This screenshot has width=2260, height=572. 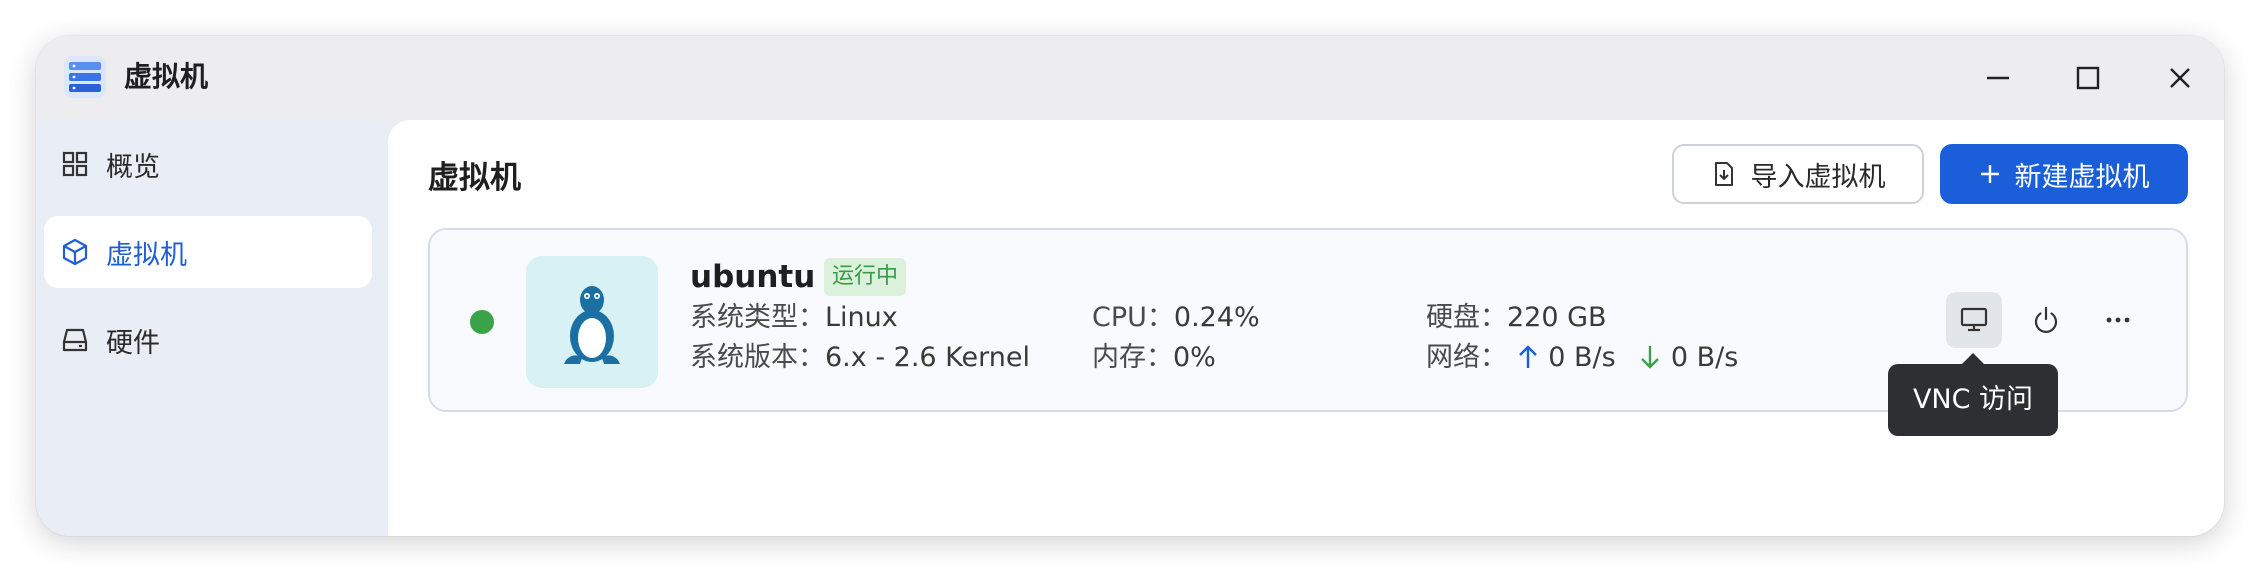 What do you see at coordinates (2082, 177) in the screenshot?
I see `new-vm-label: 新建虚拟机` at bounding box center [2082, 177].